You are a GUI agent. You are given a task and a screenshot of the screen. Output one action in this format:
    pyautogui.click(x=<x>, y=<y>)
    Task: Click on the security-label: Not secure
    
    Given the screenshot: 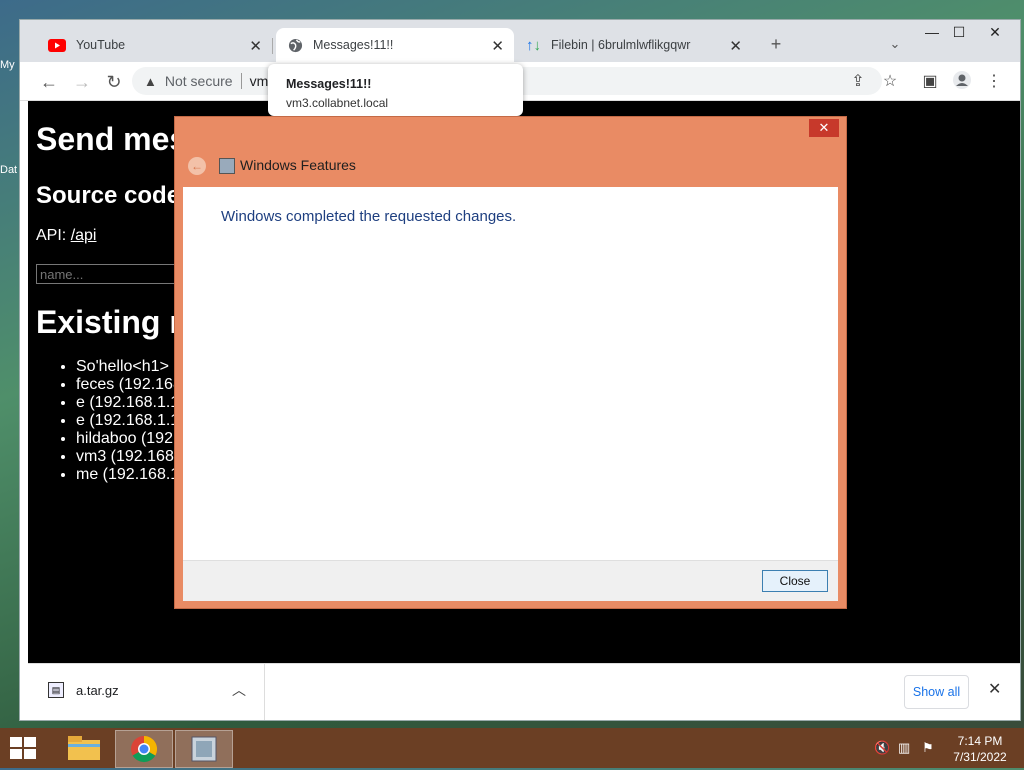 What is the action you would take?
    pyautogui.click(x=198, y=81)
    